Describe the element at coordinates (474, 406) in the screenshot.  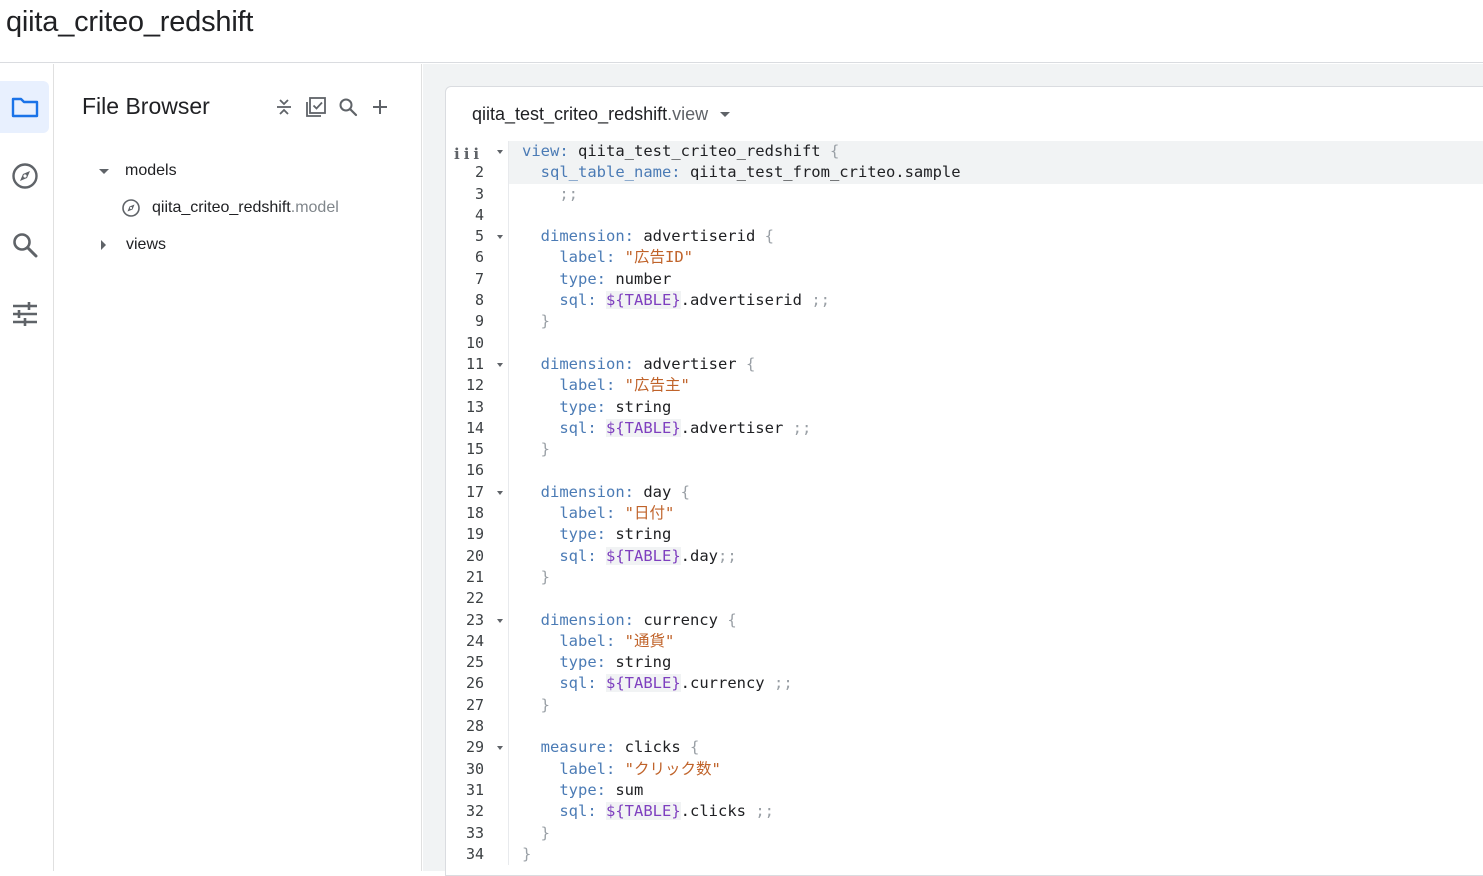
I see `line-number: 13` at that location.